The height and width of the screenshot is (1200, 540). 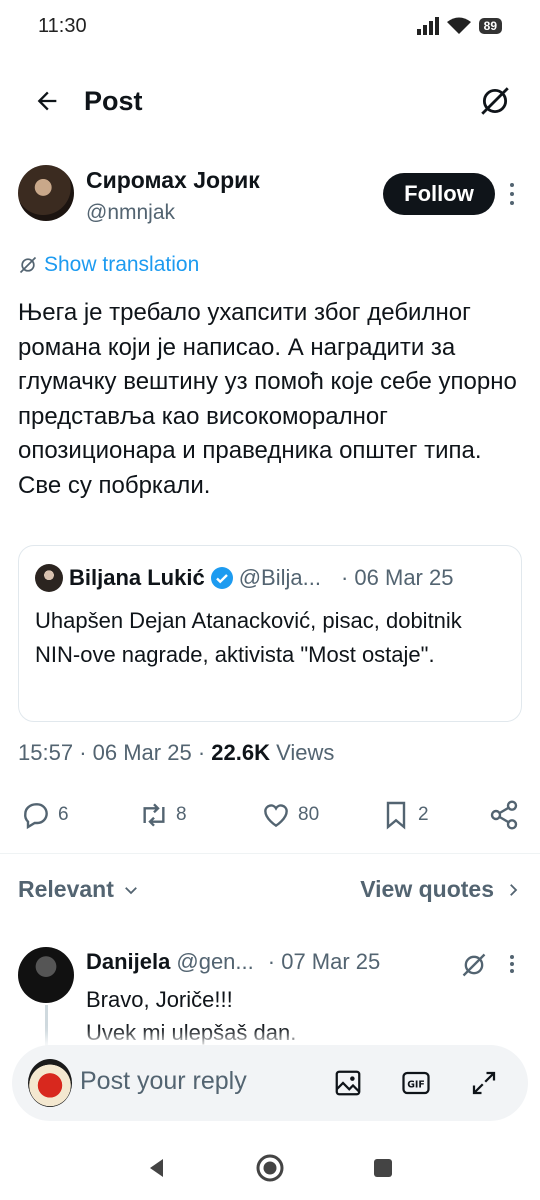 I want to click on nav-recents-button, so click(x=383, y=1168).